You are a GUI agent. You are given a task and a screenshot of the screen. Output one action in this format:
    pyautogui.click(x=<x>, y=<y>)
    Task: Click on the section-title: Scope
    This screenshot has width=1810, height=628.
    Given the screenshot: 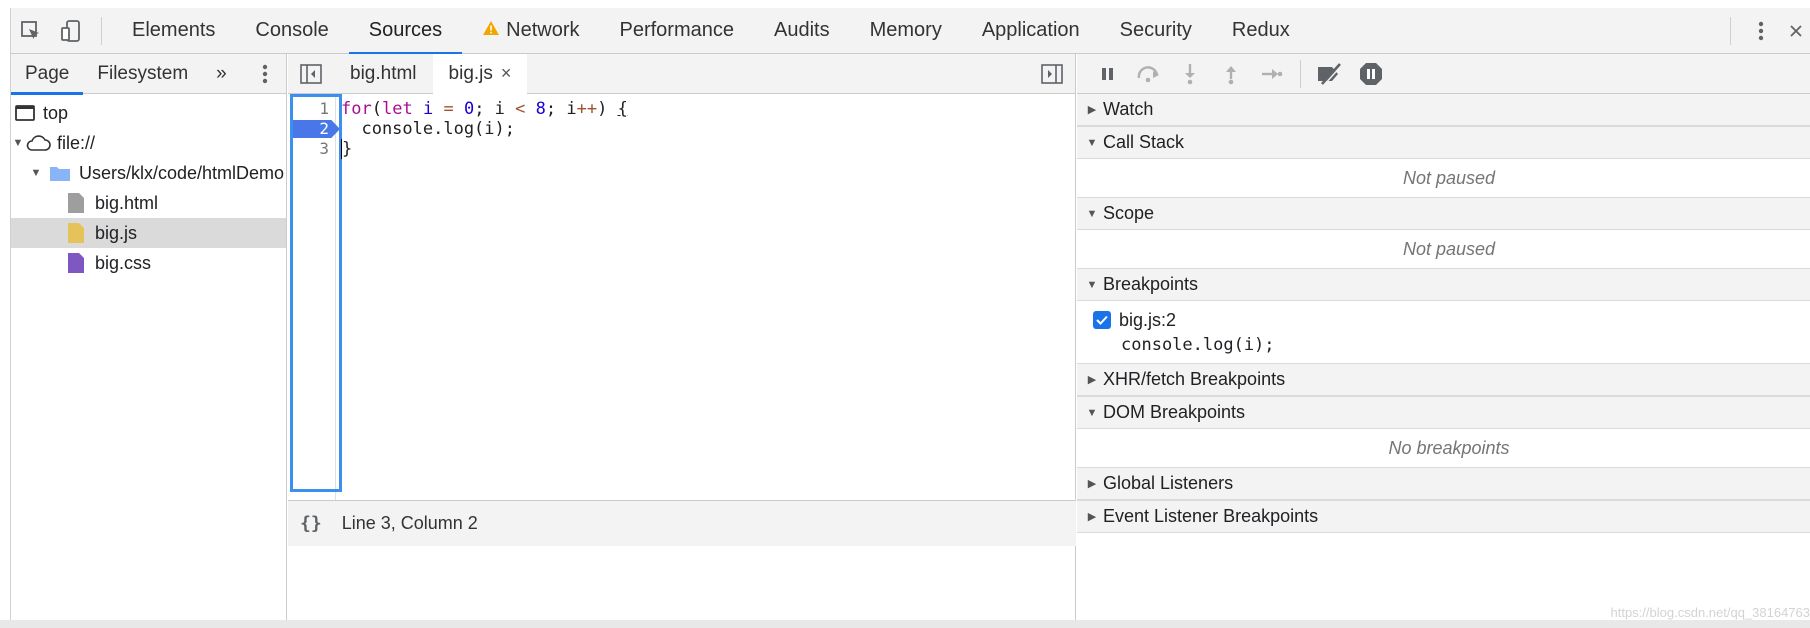 What is the action you would take?
    pyautogui.click(x=1129, y=213)
    